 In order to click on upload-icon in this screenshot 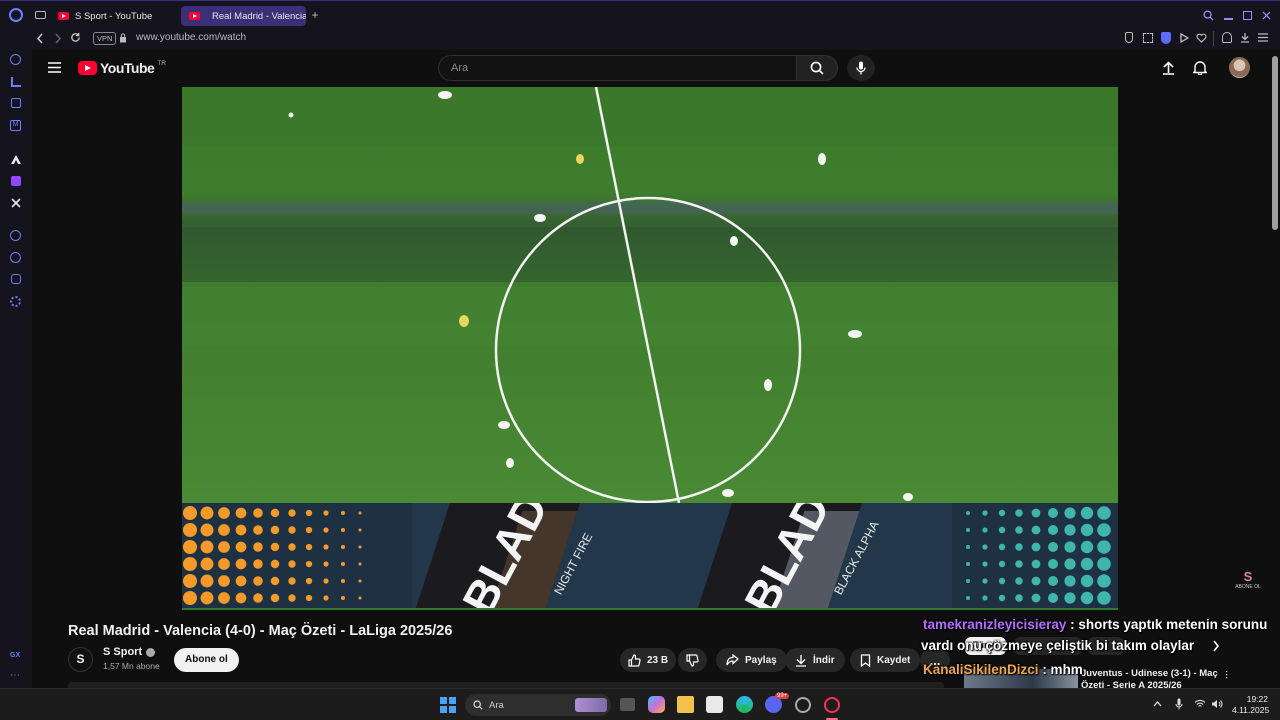, I will do `click(1168, 68)`.